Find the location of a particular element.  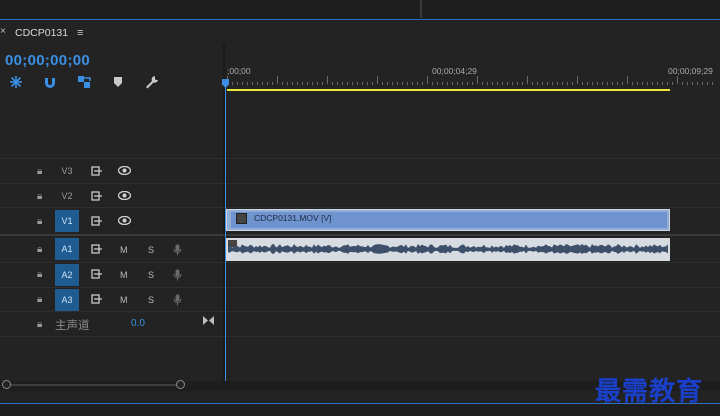

zoom-scroll-left-handle is located at coordinates (6, 384).